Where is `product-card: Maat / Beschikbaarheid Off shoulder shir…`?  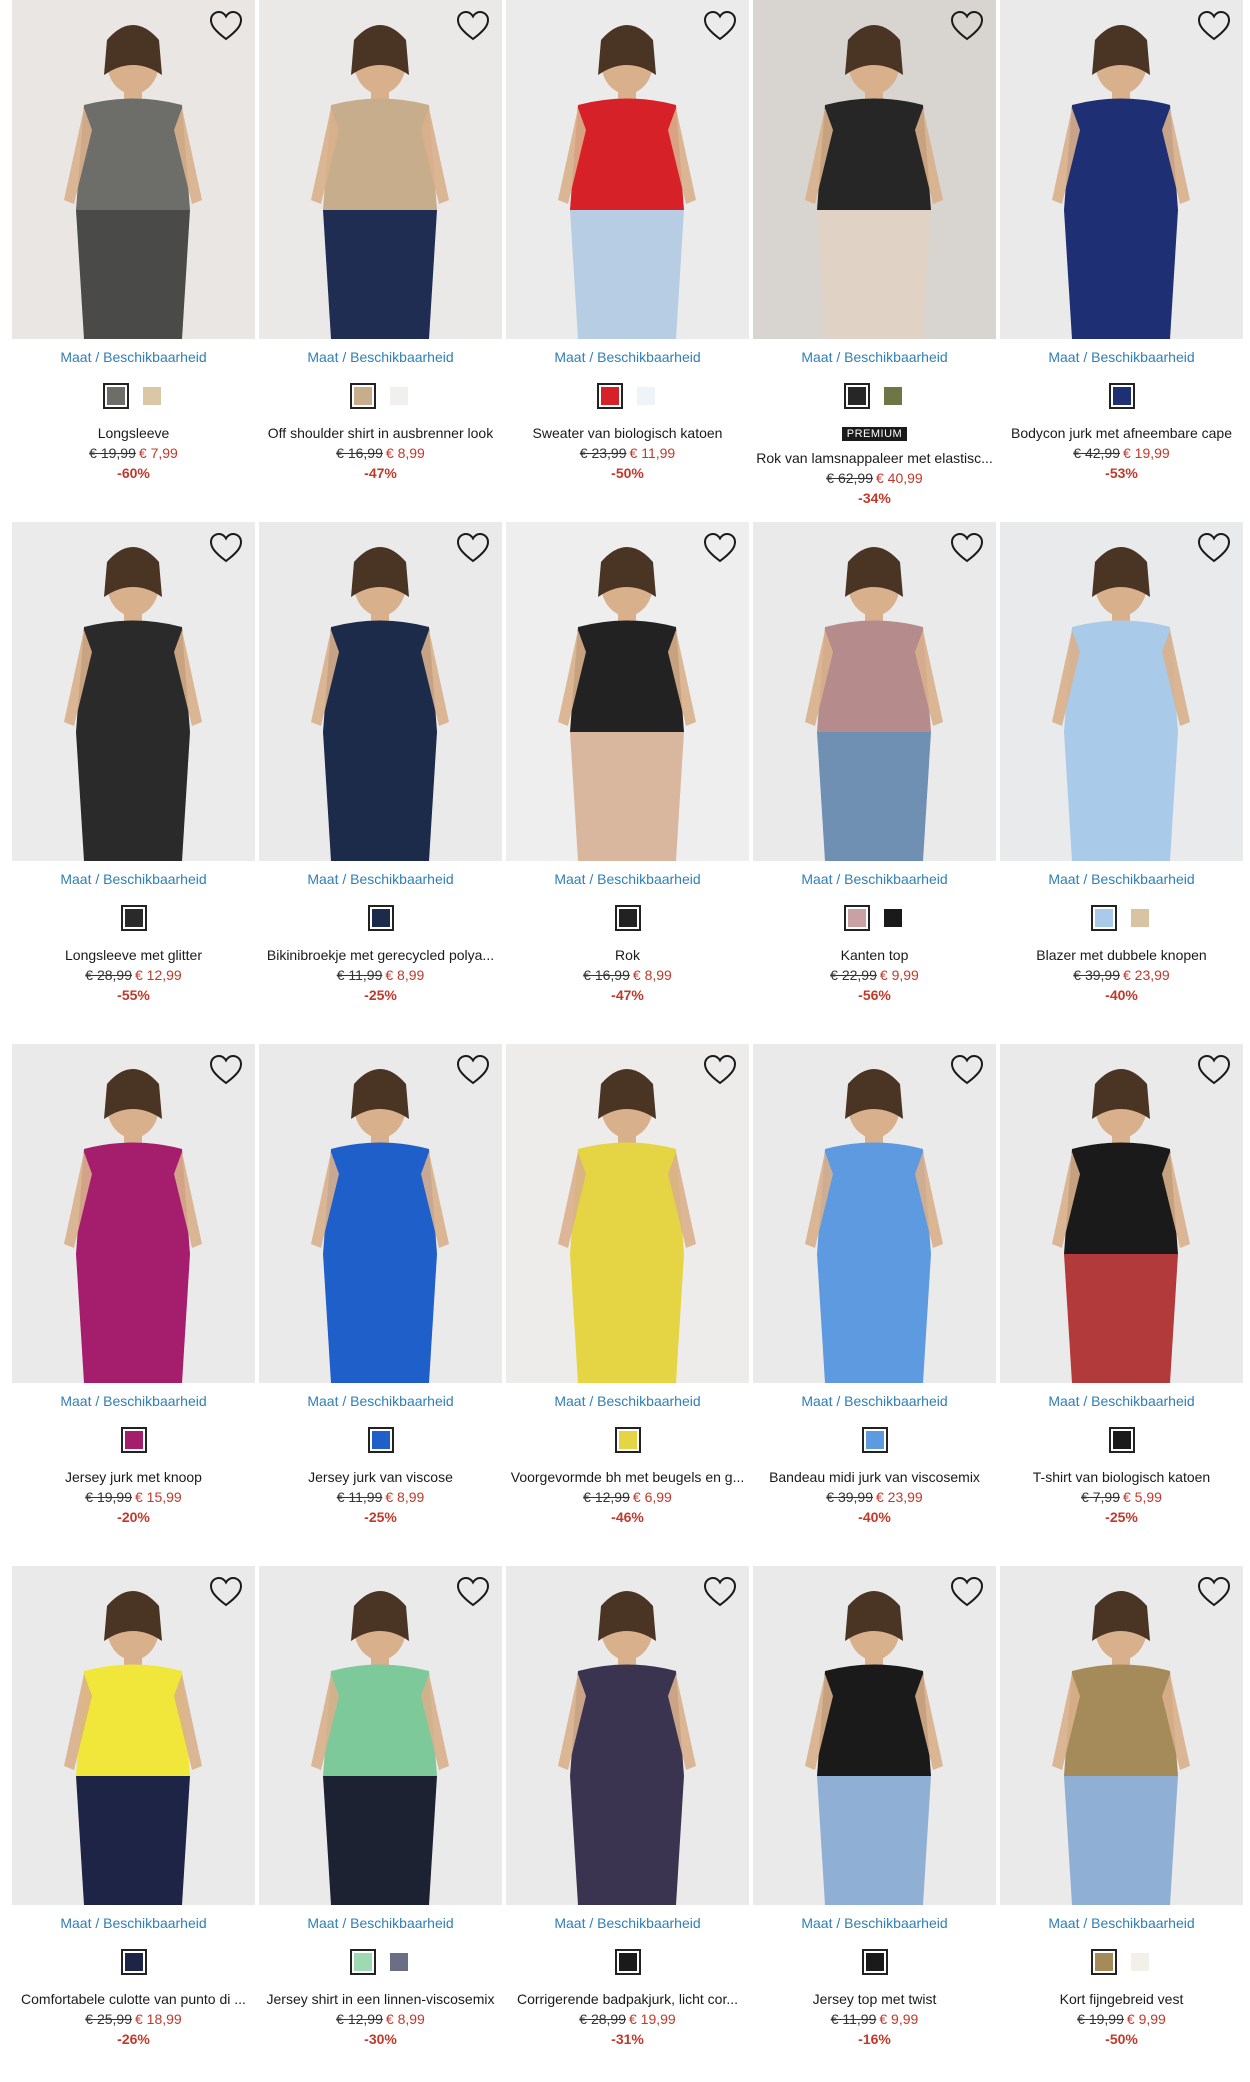
product-card: Maat / Beschikbaarheid Off shoulder shir… is located at coordinates (380, 252).